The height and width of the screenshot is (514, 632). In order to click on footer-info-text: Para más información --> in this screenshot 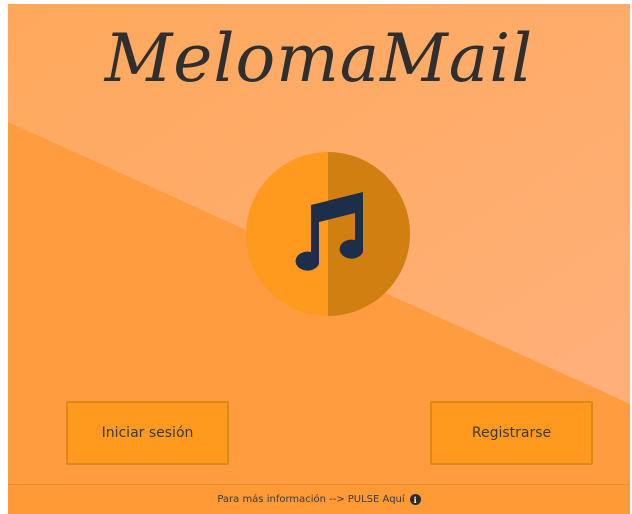, I will do `click(281, 499)`.